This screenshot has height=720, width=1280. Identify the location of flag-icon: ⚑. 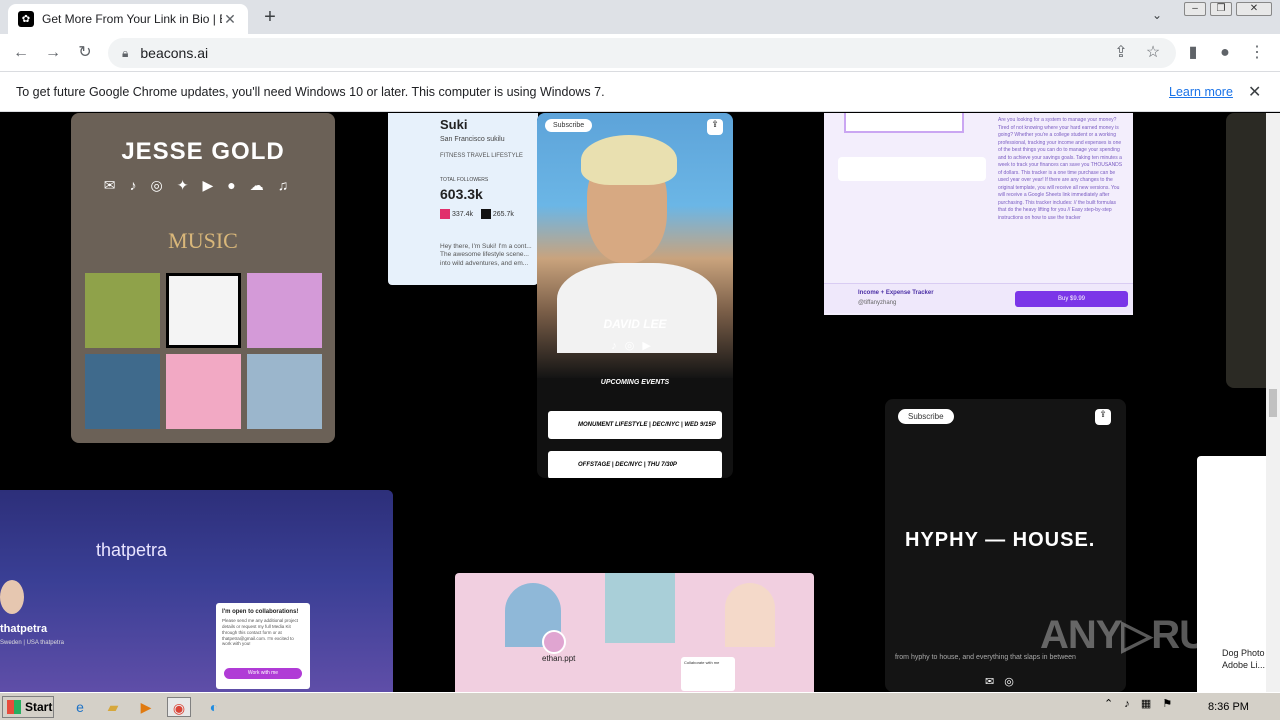
(1167, 704).